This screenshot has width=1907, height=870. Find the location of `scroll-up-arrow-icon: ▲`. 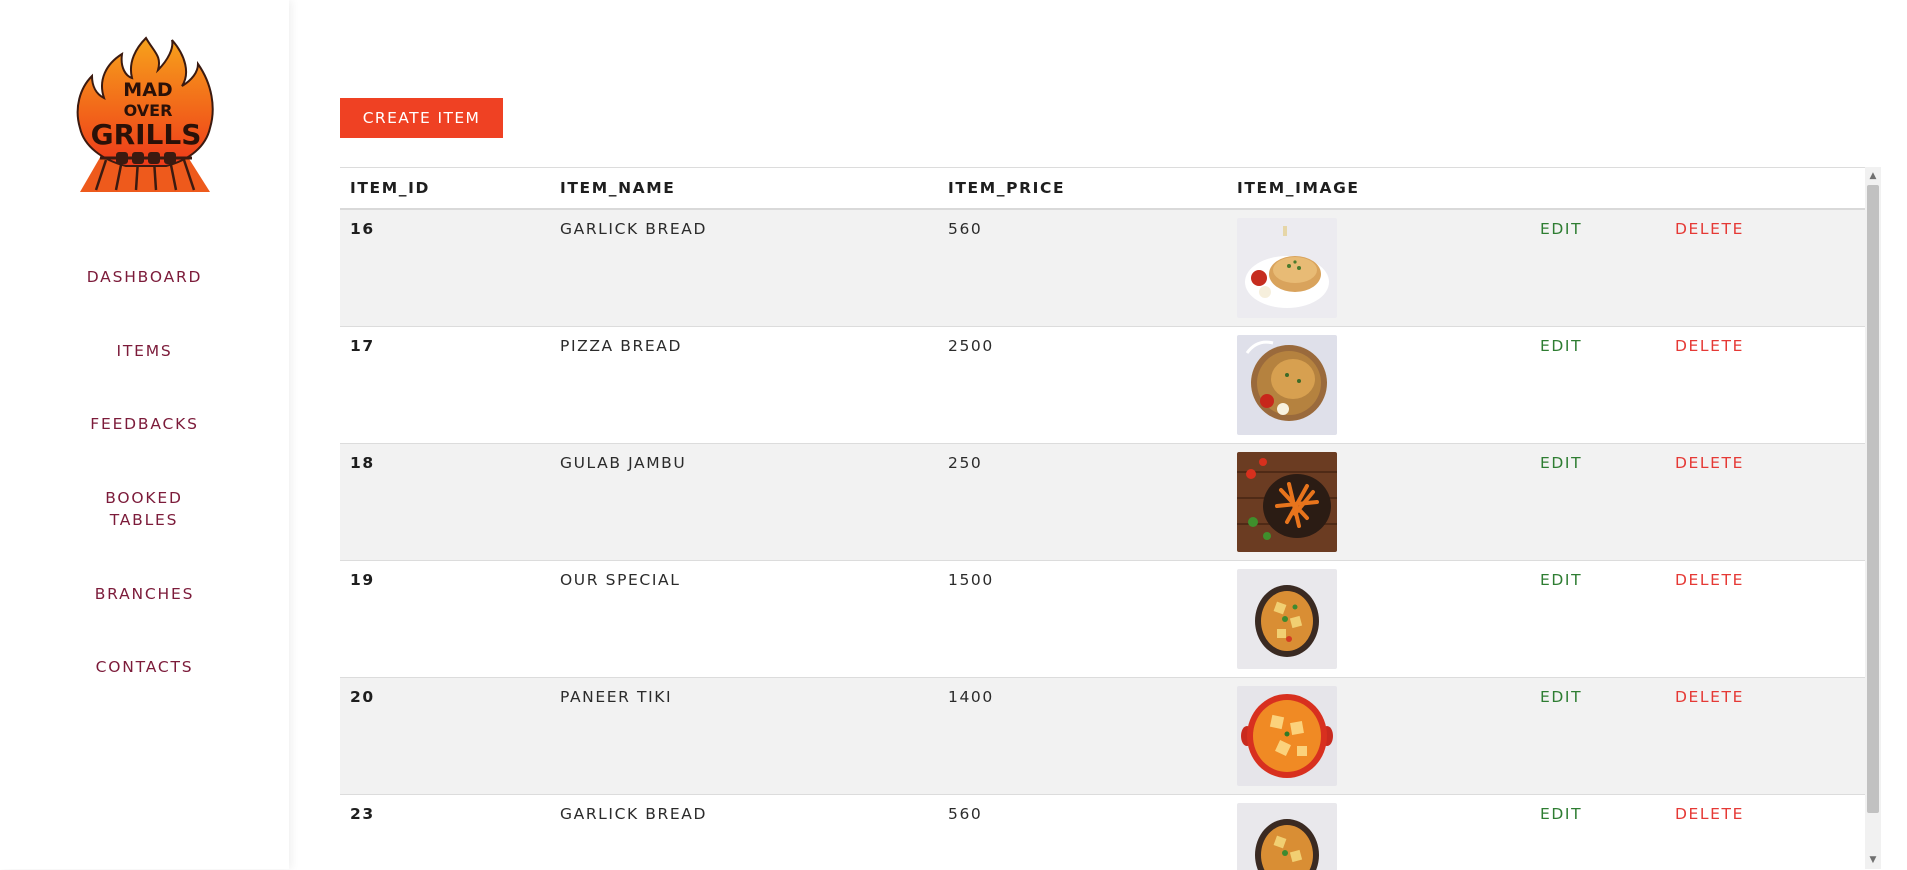

scroll-up-arrow-icon: ▲ is located at coordinates (1873, 176).